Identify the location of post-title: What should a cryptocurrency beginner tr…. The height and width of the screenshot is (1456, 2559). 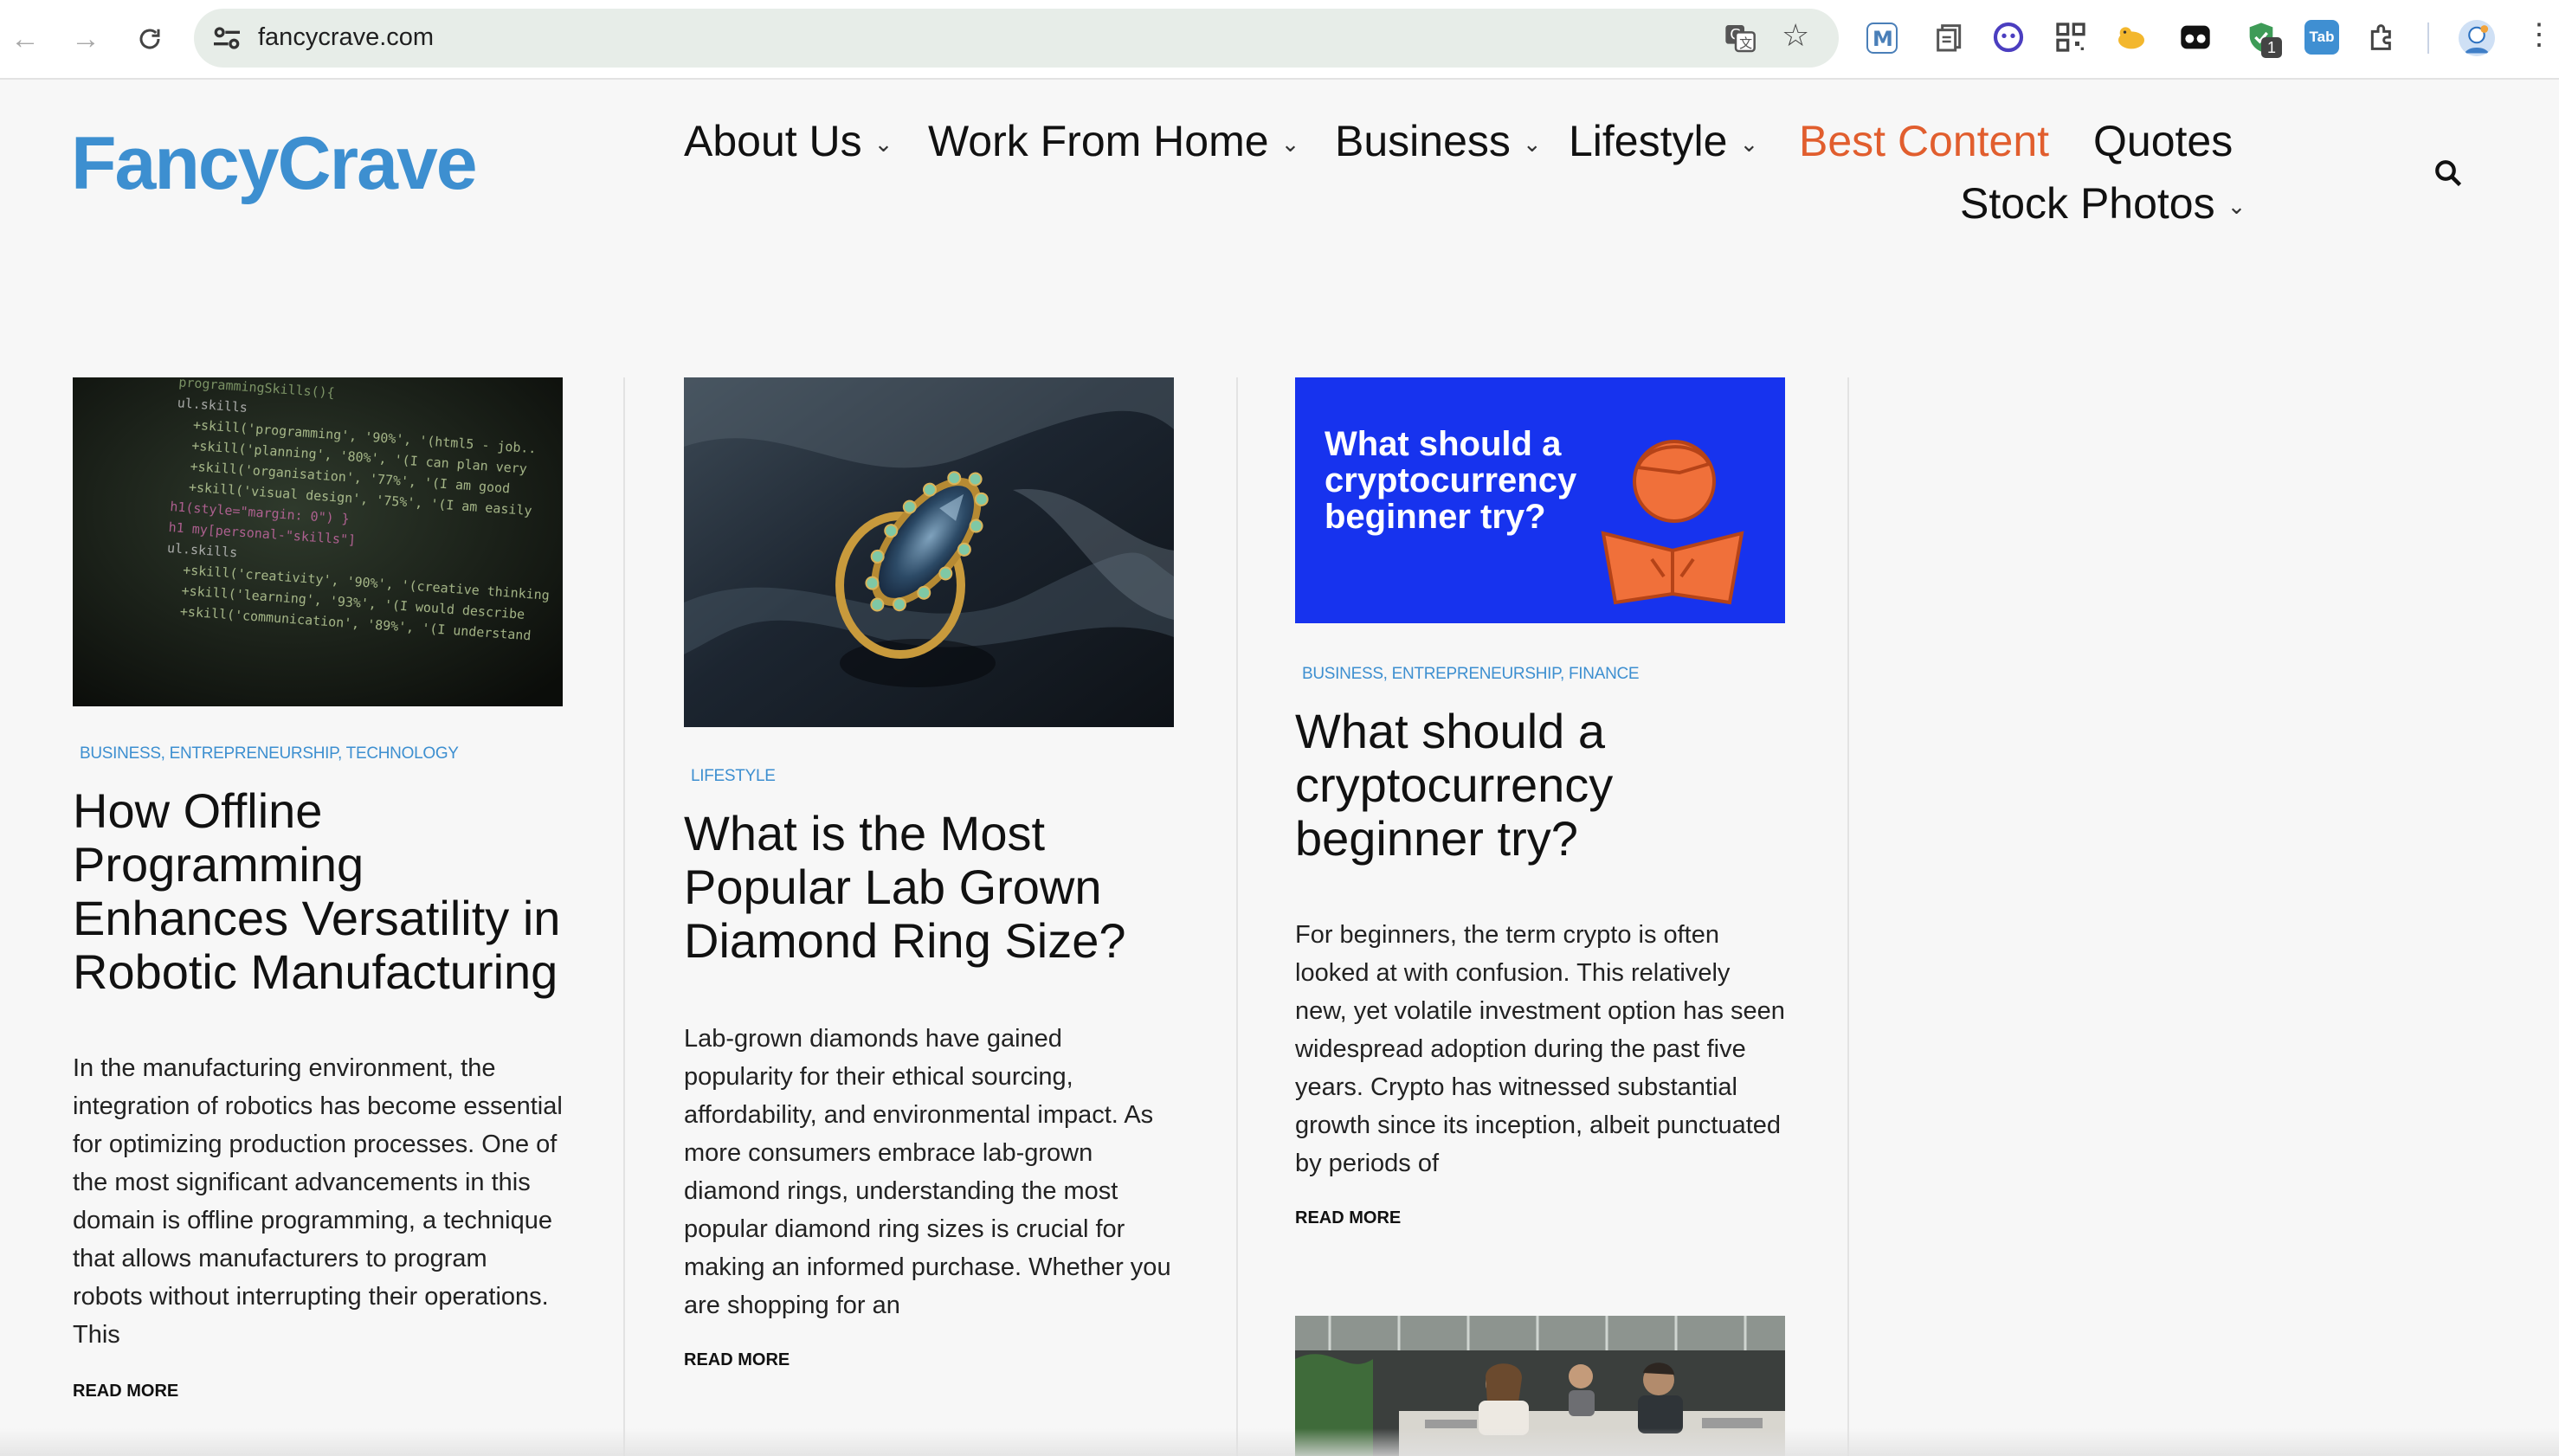
(1546, 785).